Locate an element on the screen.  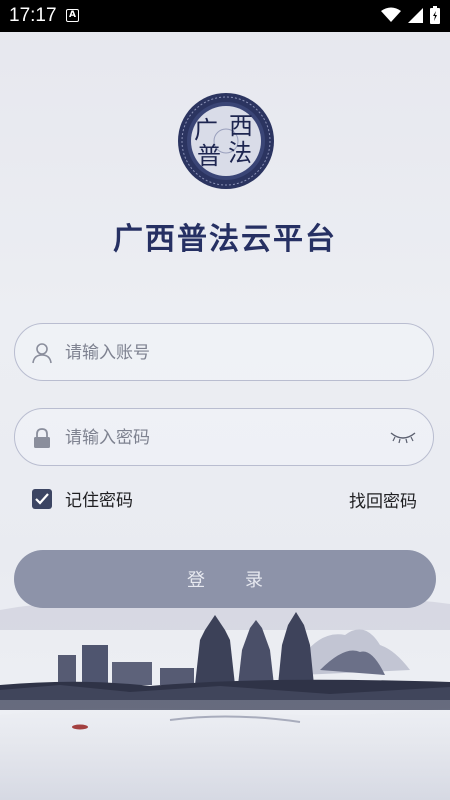
logo-char-2: 西 is located at coordinates (241, 126).